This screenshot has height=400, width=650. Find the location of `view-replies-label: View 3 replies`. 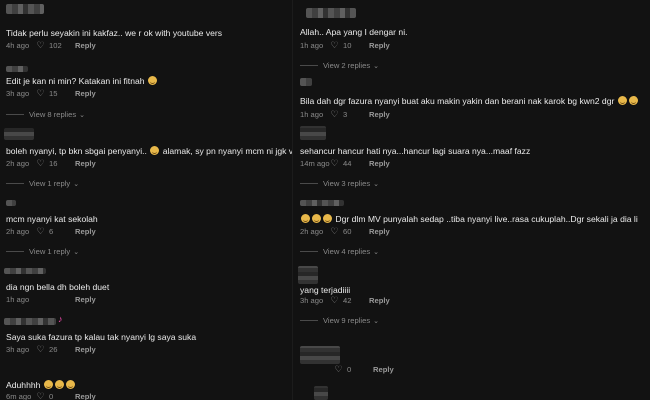

view-replies-label: View 3 replies is located at coordinates (347, 183).